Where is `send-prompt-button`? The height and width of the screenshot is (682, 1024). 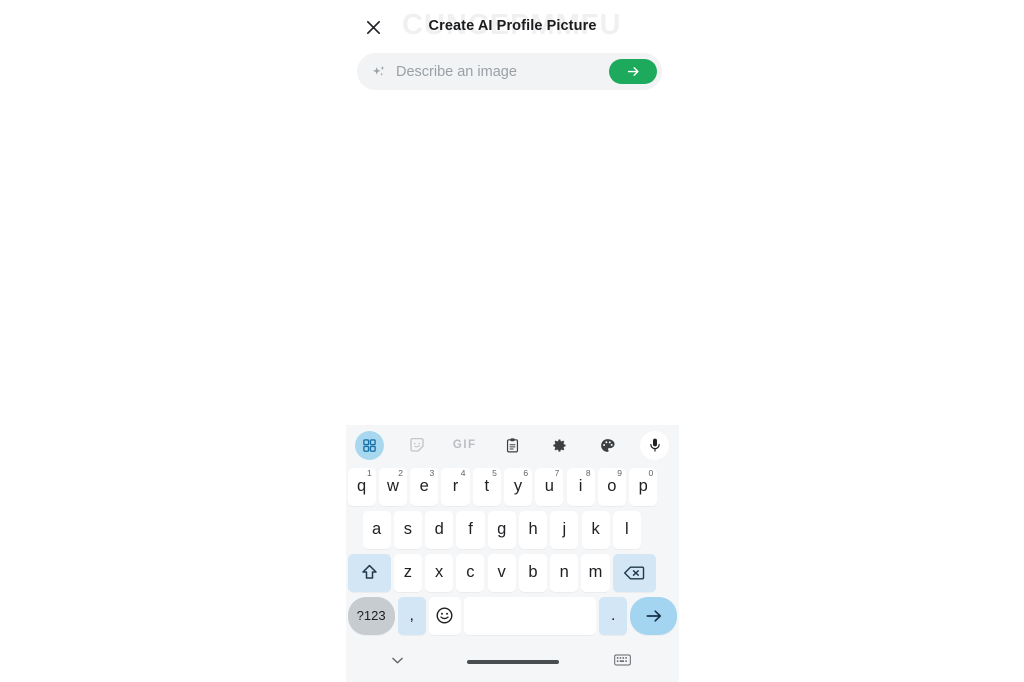 send-prompt-button is located at coordinates (633, 71).